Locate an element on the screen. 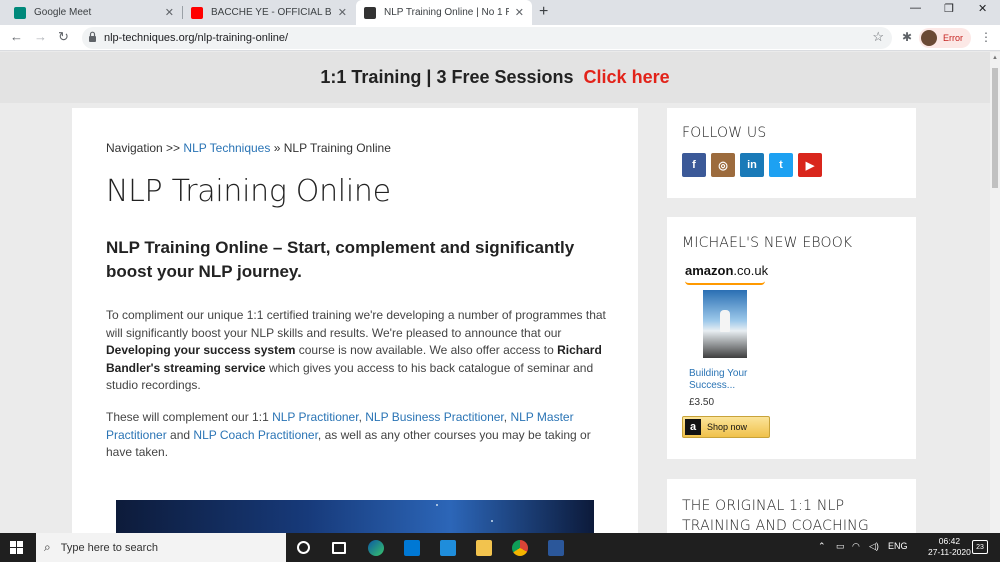 The width and height of the screenshot is (1000, 562). book-price: £3.50 is located at coordinates (702, 402).